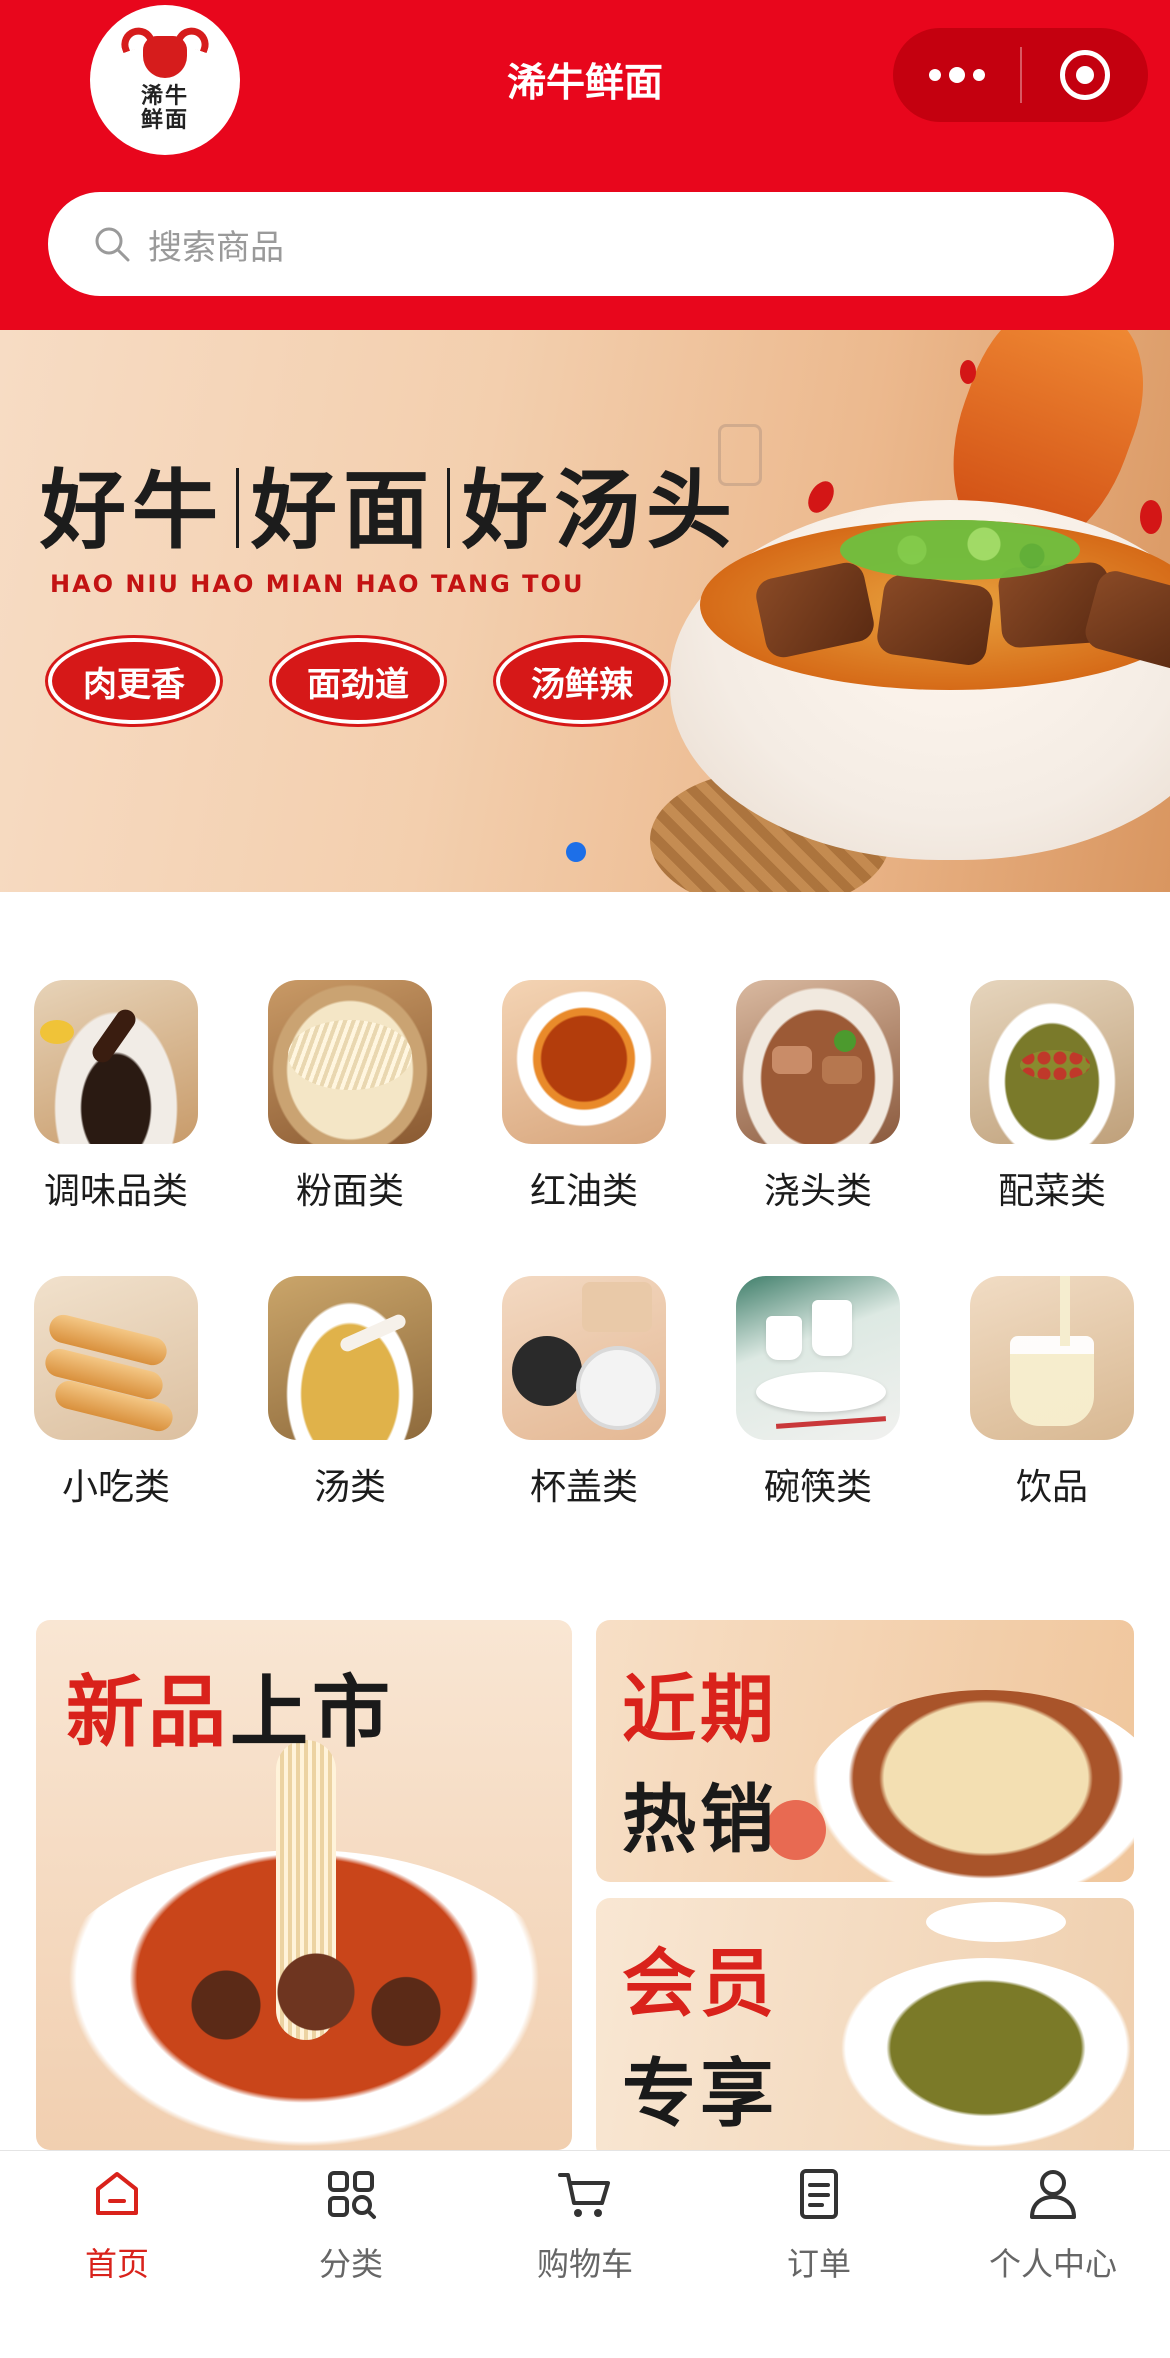 The image size is (1170, 2358). I want to click on banner-badge: 汤鲜辣, so click(582, 681).